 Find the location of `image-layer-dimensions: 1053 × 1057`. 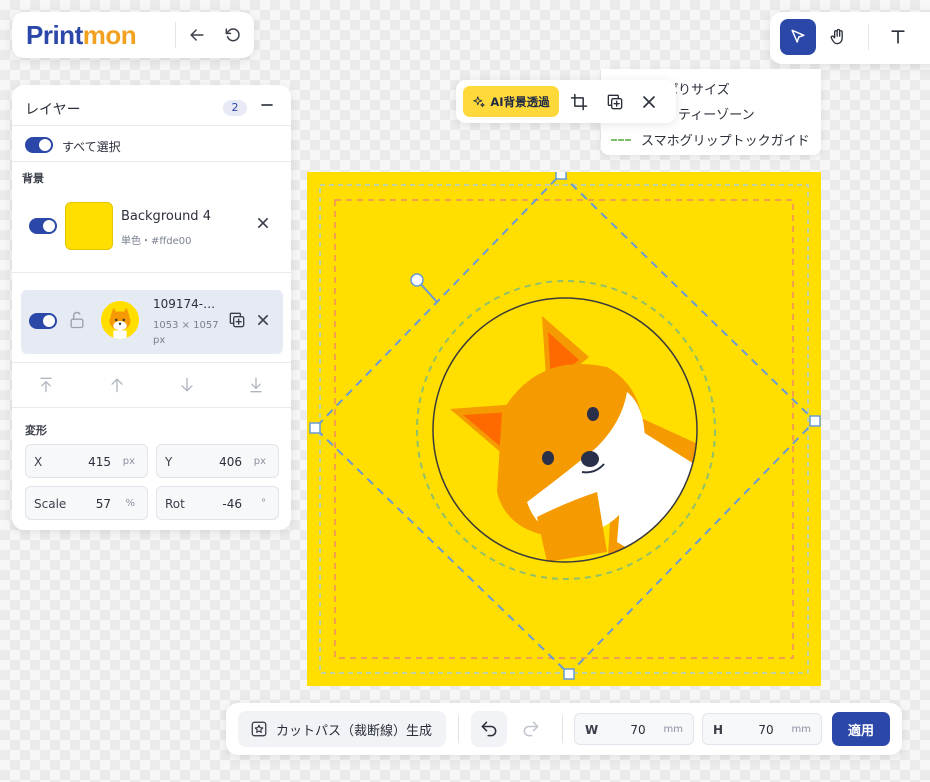

image-layer-dimensions: 1053 × 1057 is located at coordinates (186, 325).